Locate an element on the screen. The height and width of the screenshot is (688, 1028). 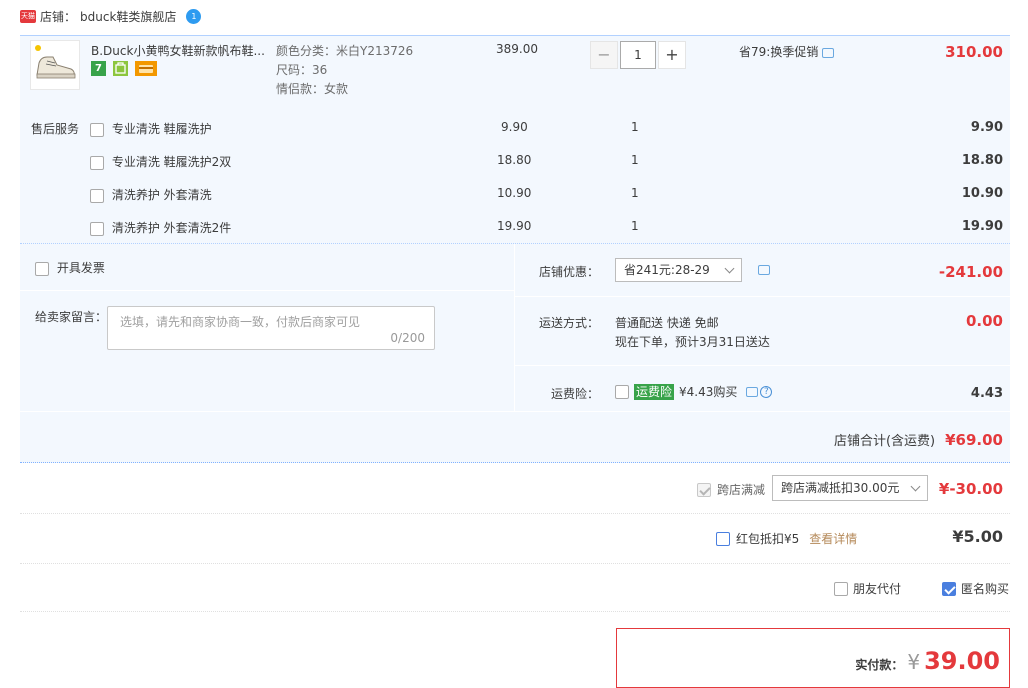
service-badges: 7 is located at coordinates (125, 68).